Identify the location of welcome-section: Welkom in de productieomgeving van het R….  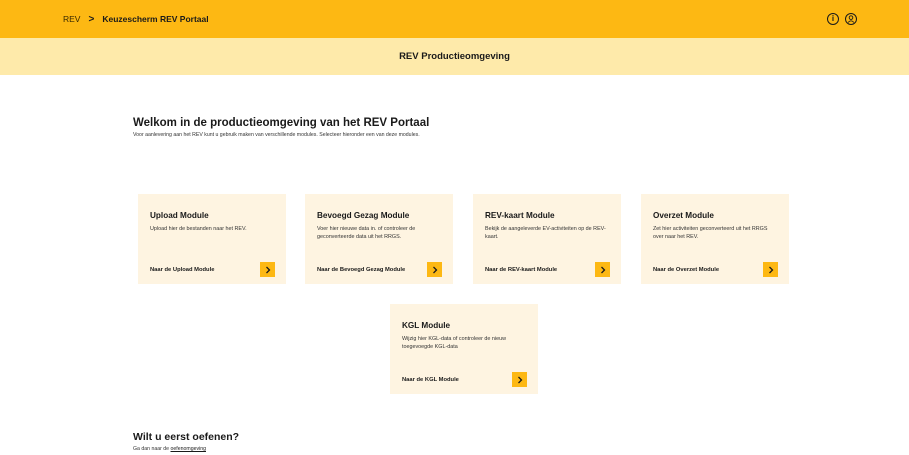
(281, 127).